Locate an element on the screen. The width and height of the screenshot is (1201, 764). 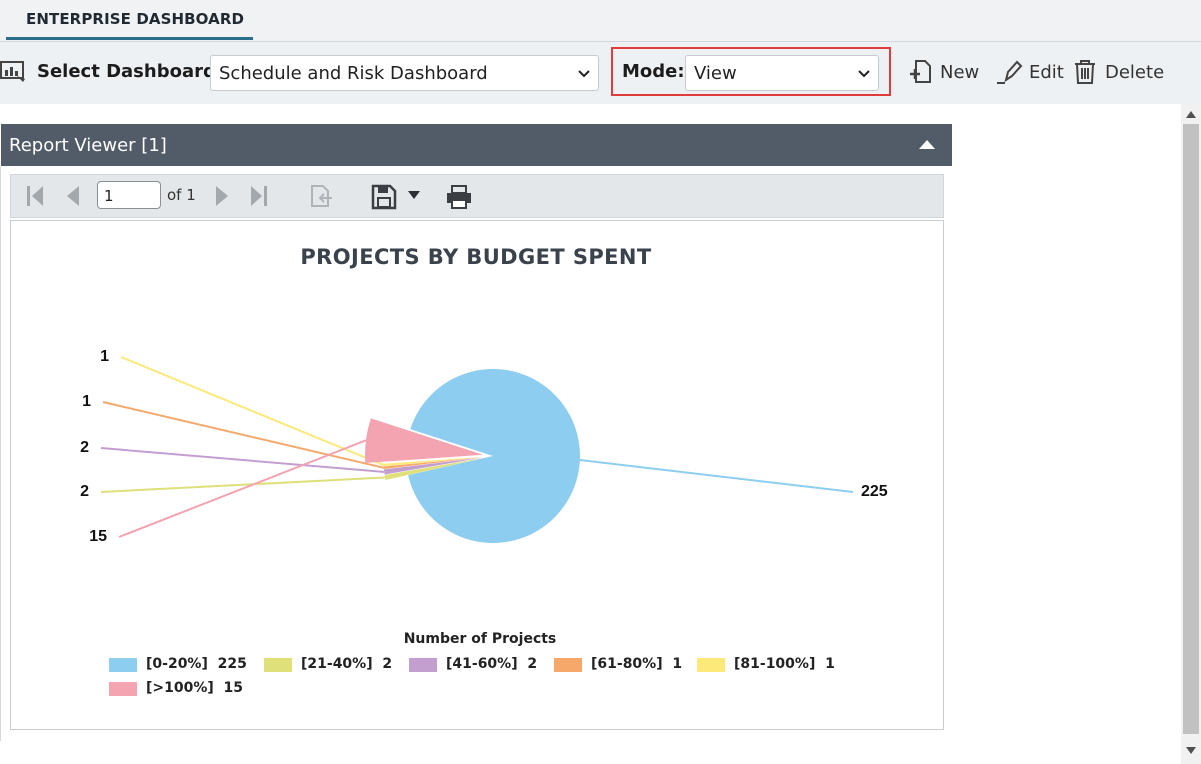
legend-label: [>100%] 15 is located at coordinates (195, 688).